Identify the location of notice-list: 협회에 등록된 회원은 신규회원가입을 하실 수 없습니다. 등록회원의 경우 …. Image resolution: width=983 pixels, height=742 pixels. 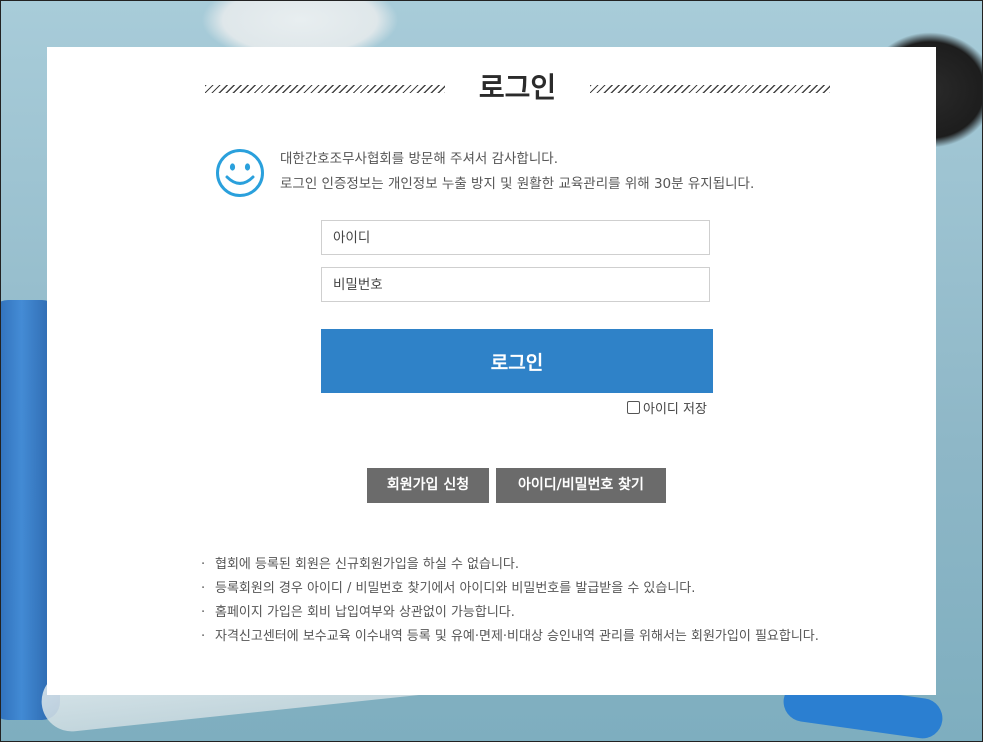
(521, 601).